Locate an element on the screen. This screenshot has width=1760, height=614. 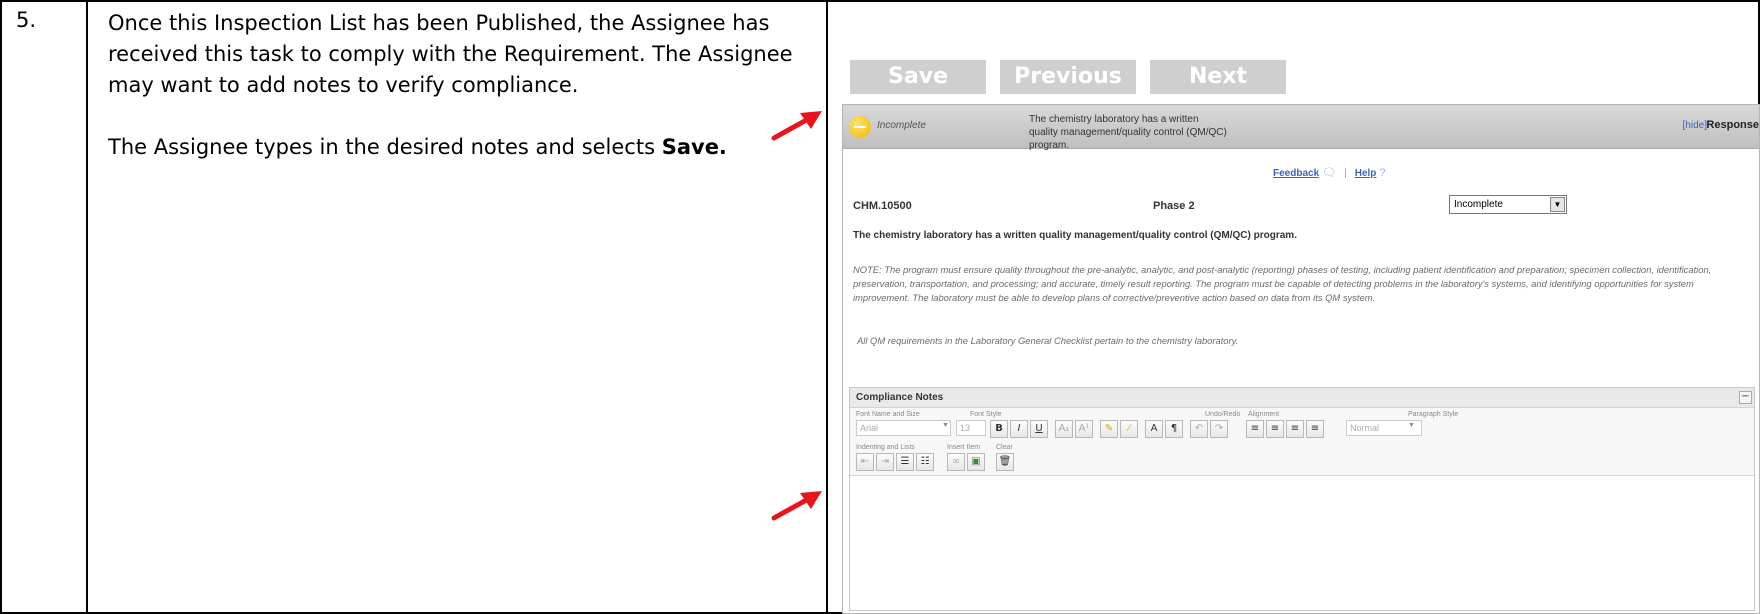
group-label: Insert Item is located at coordinates (964, 447).